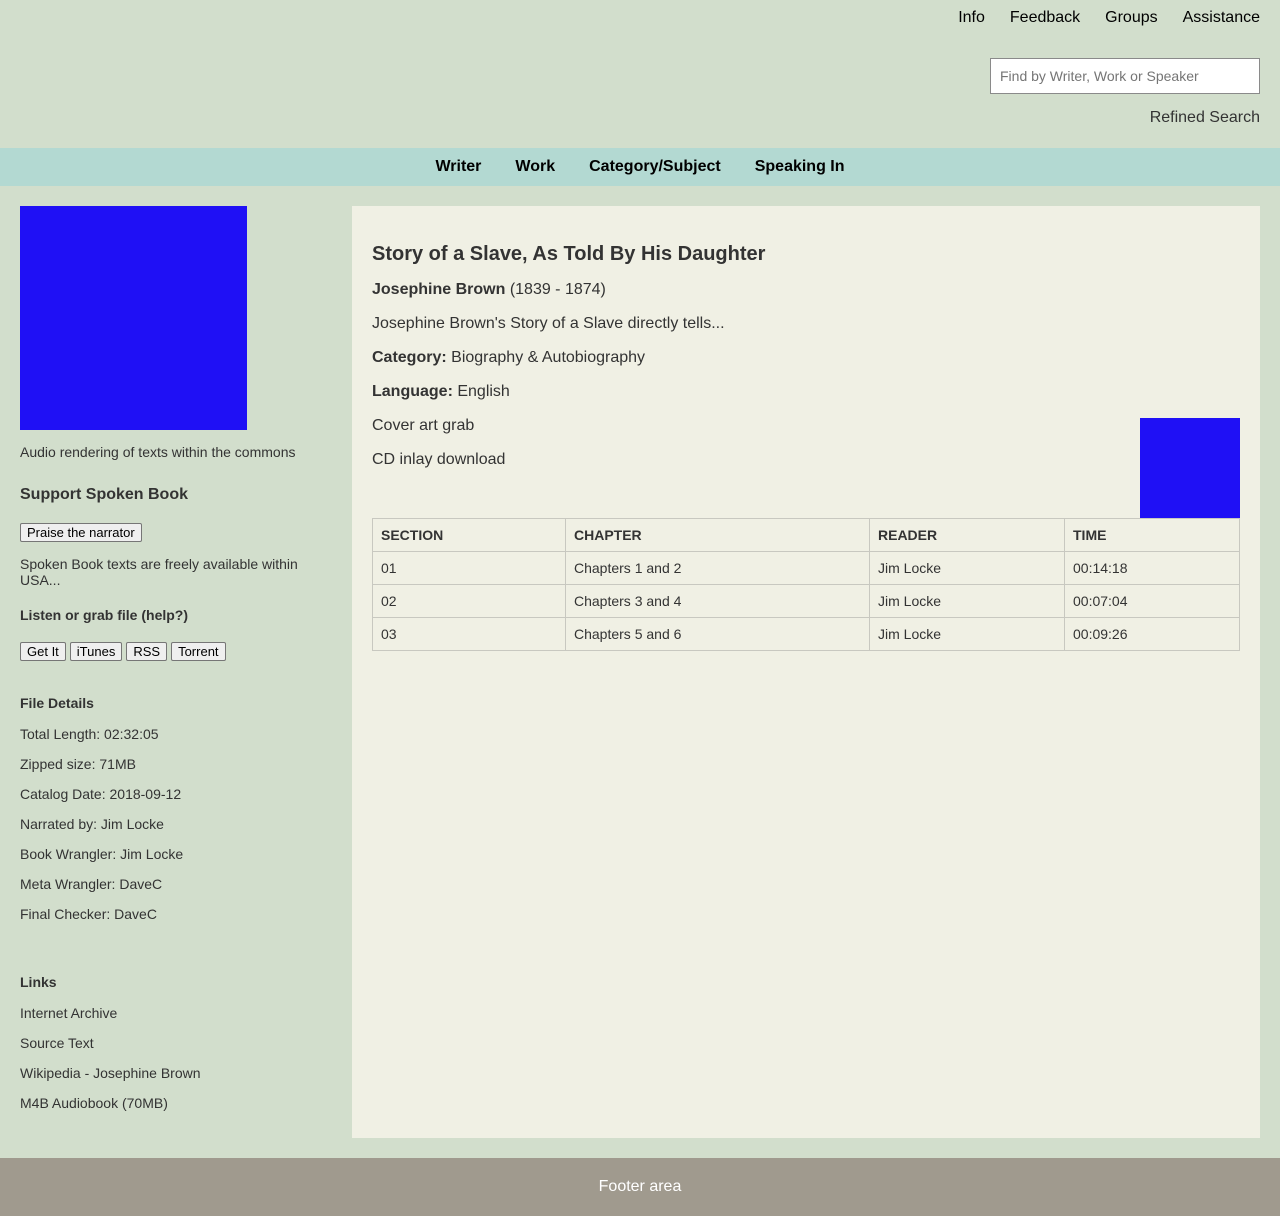 The height and width of the screenshot is (1216, 1280). What do you see at coordinates (717, 535) in the screenshot?
I see `col-chapter: CHAPTER` at bounding box center [717, 535].